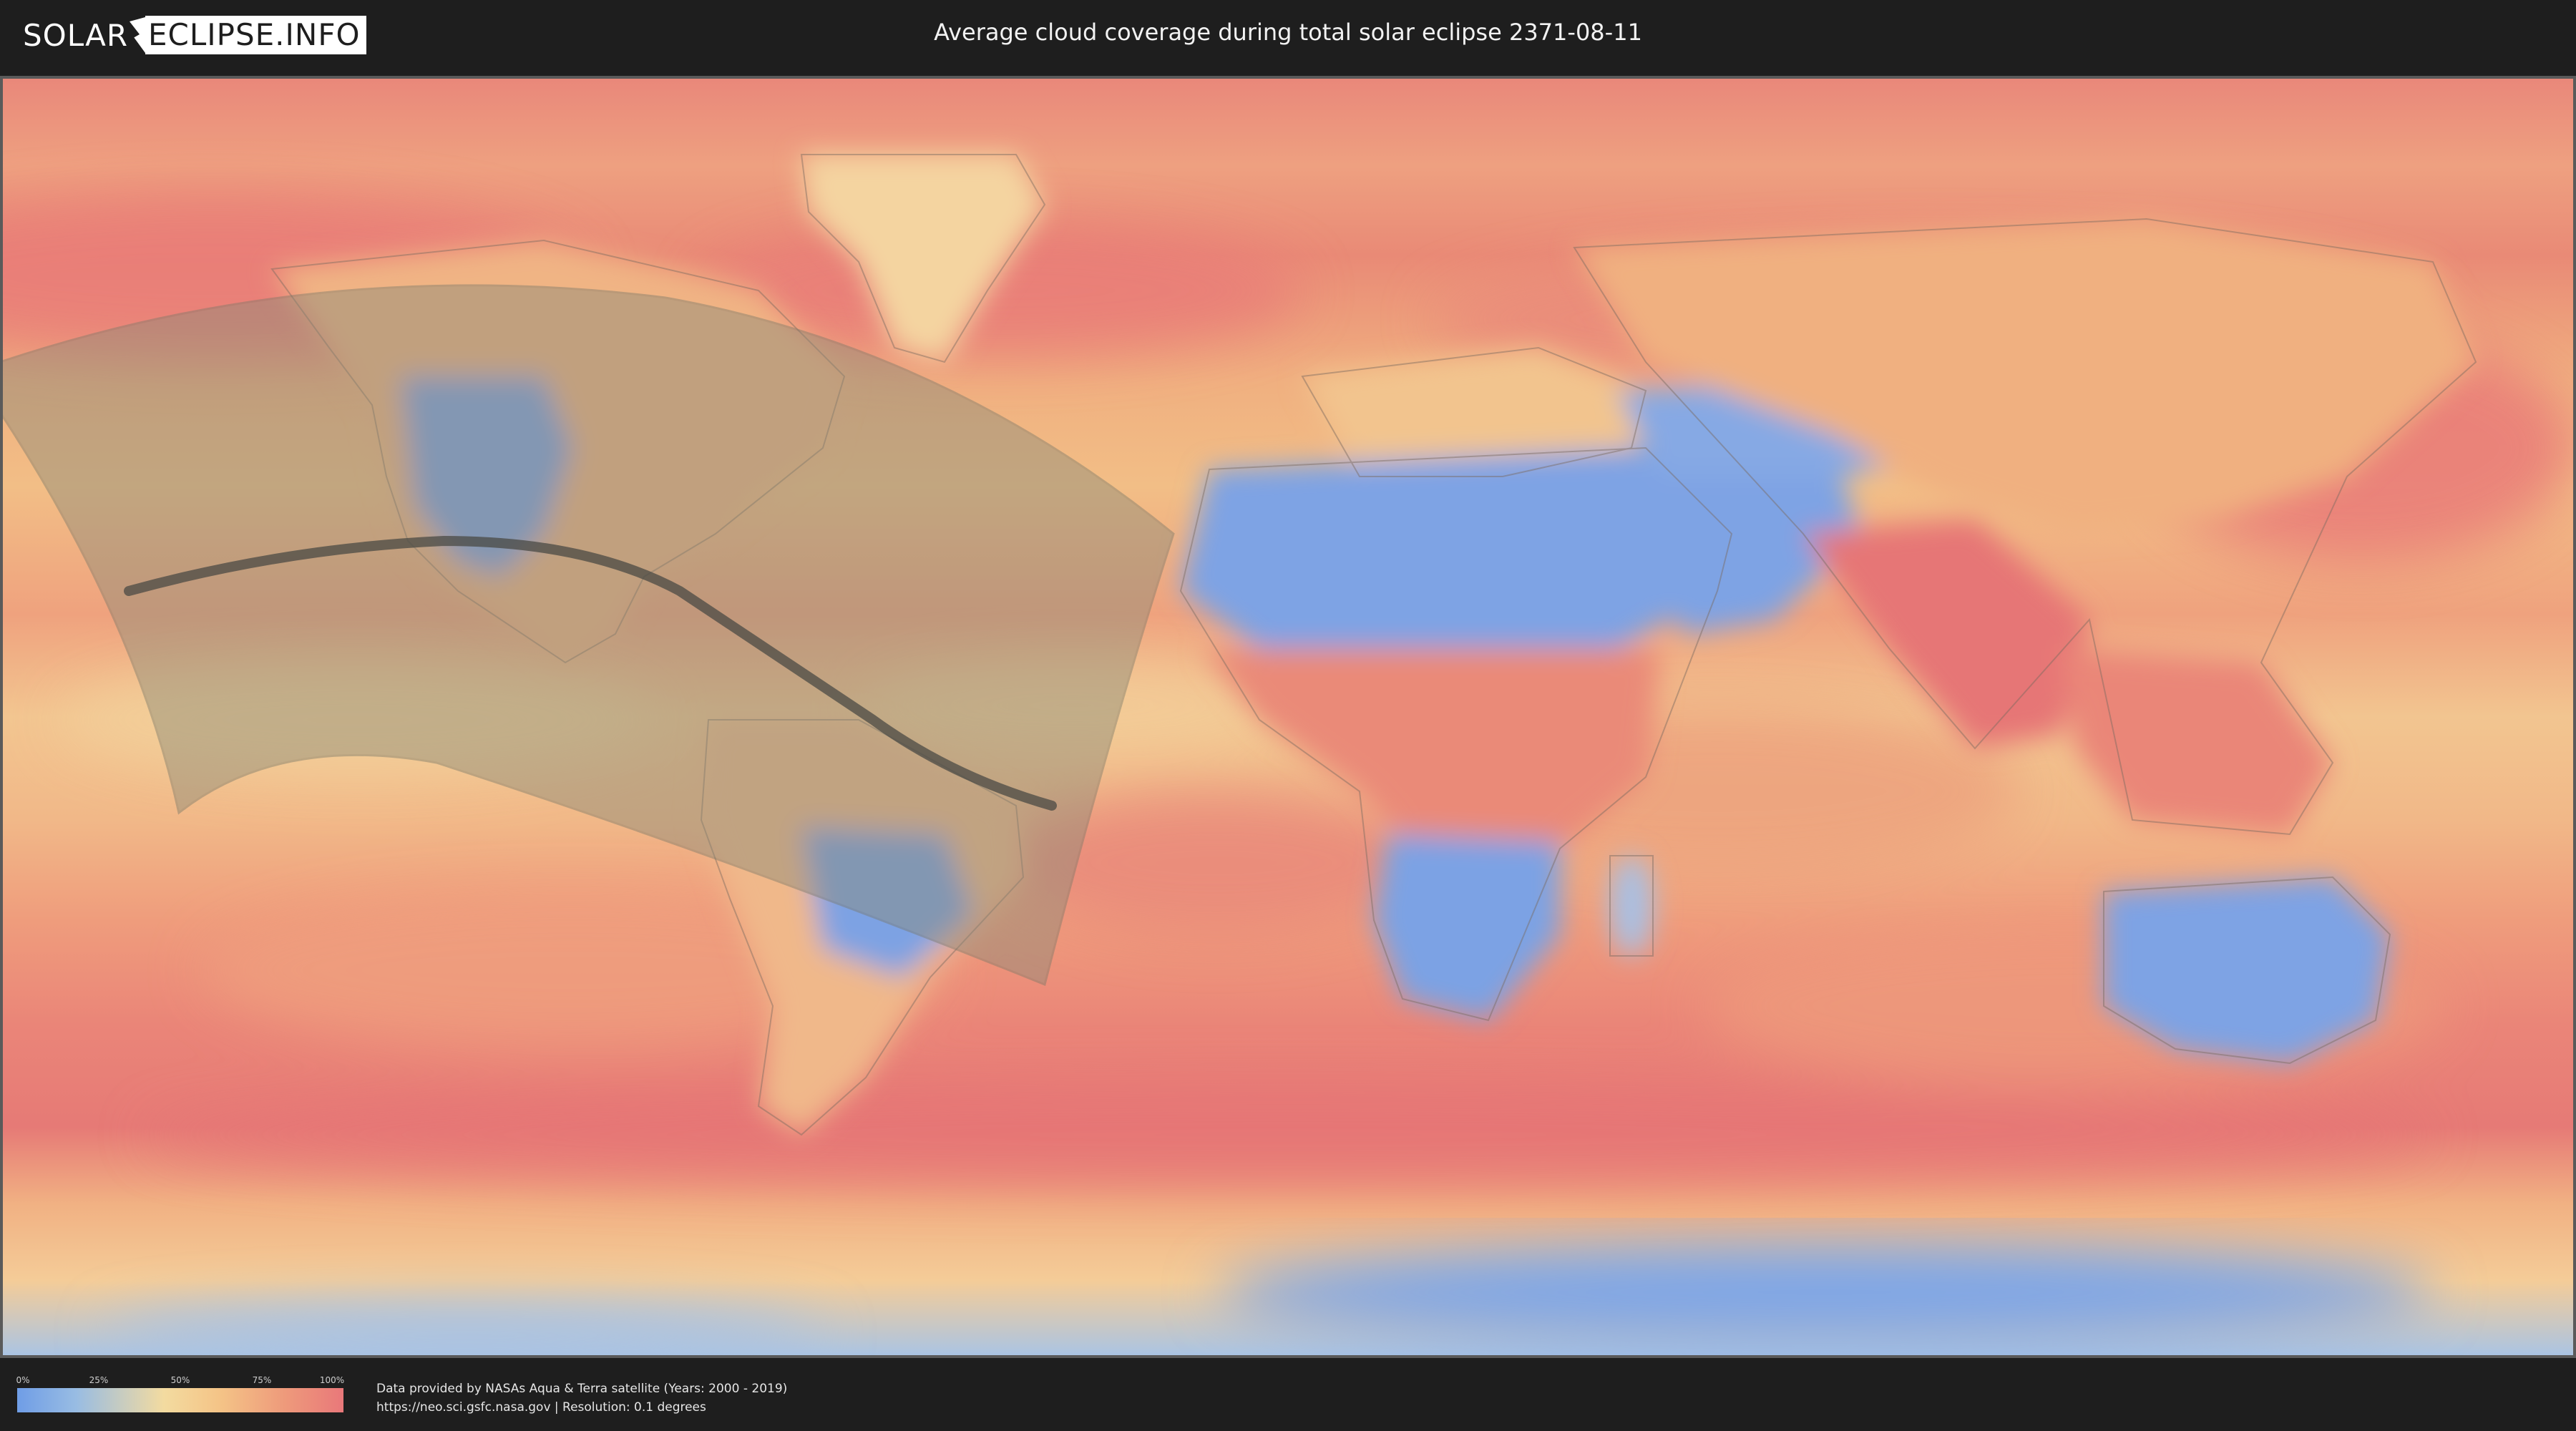 Image resolution: width=2576 pixels, height=1431 pixels. What do you see at coordinates (262, 1380) in the screenshot?
I see `legend-tick-75: 75%` at bounding box center [262, 1380].